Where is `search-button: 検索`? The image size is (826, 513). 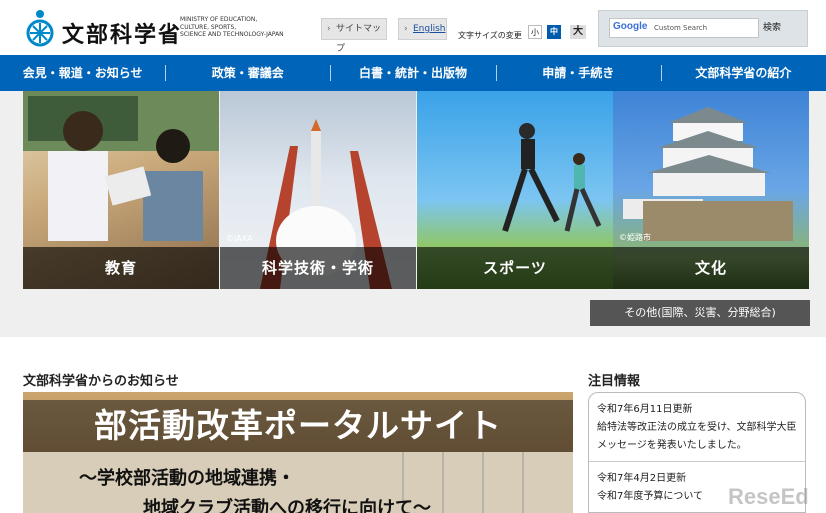
search-button: 検索 is located at coordinates (772, 26).